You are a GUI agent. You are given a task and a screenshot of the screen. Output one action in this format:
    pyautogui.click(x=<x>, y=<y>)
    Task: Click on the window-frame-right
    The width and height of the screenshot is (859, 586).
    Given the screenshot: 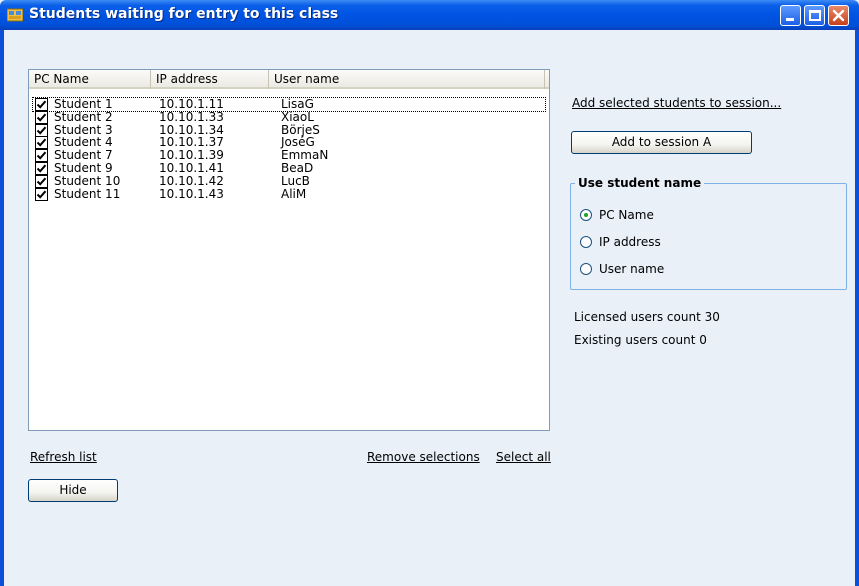 What is the action you would take?
    pyautogui.click(x=857, y=308)
    